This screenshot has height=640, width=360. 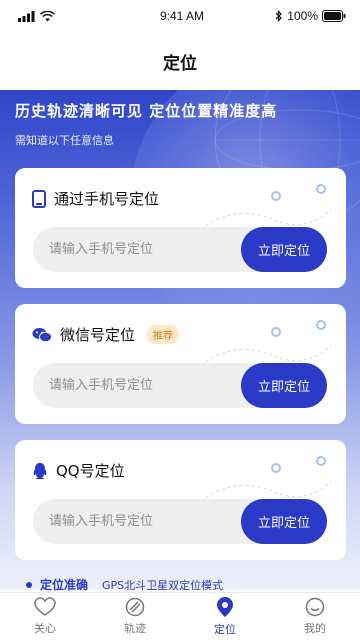 What do you see at coordinates (315, 628) in the screenshot?
I see `tab-label: 我的` at bounding box center [315, 628].